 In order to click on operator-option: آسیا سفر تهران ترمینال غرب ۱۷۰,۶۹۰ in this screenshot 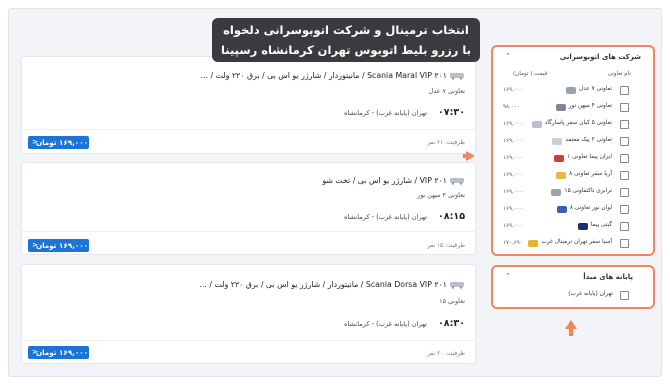, I will do `click(573, 243)`.